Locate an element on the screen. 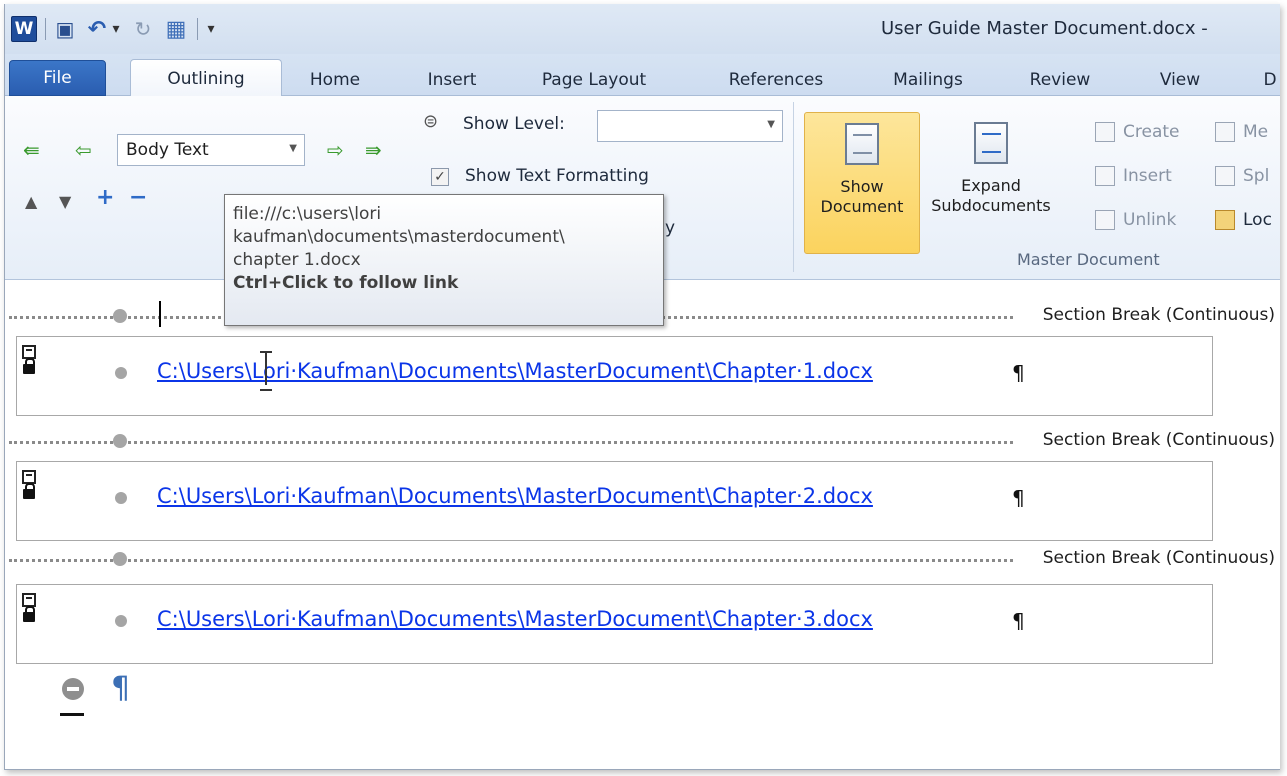  show-level-label: Show Level: is located at coordinates (514, 124).